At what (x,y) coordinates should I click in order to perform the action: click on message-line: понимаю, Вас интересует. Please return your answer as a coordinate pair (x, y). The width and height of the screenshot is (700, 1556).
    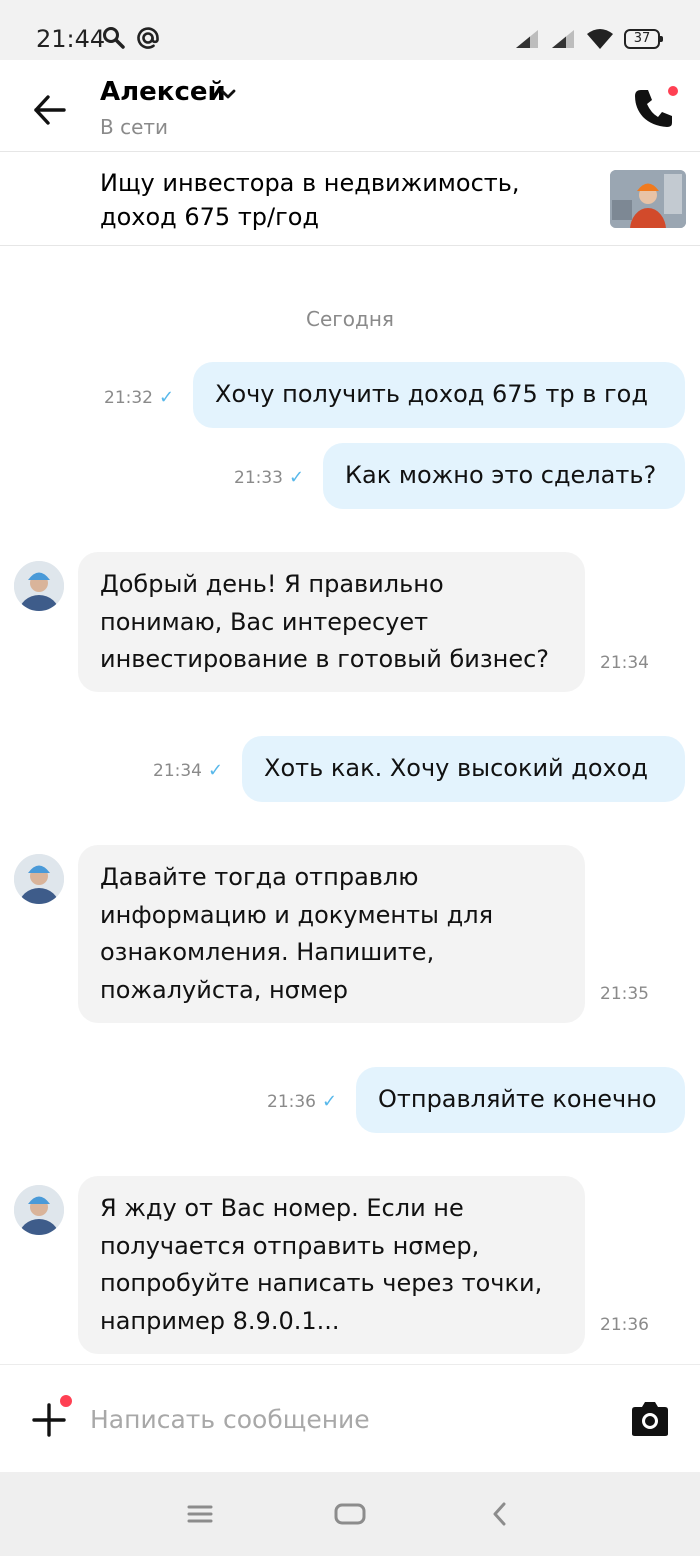
    Looking at the image, I should click on (264, 621).